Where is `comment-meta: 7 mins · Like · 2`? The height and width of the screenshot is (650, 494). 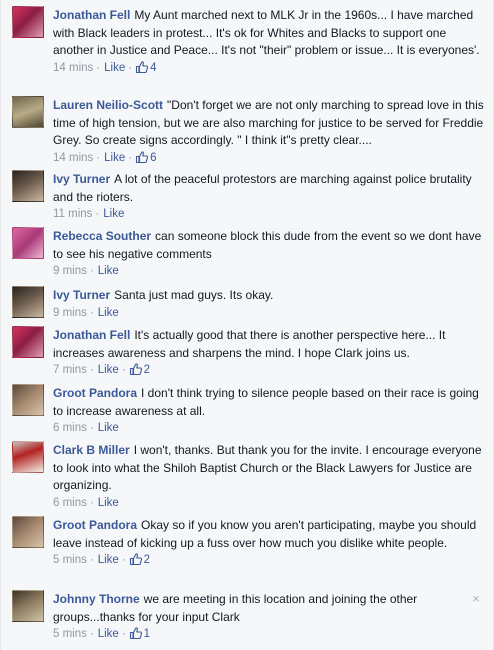
comment-meta: 7 mins · Like · 2 is located at coordinates (270, 370).